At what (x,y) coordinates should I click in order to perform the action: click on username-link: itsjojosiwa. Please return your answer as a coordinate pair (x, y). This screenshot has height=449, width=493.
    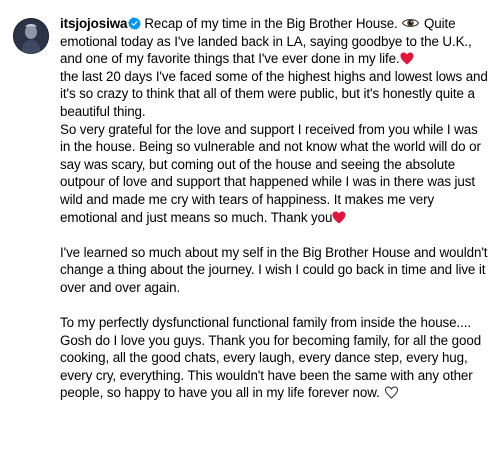
    Looking at the image, I should click on (93, 23).